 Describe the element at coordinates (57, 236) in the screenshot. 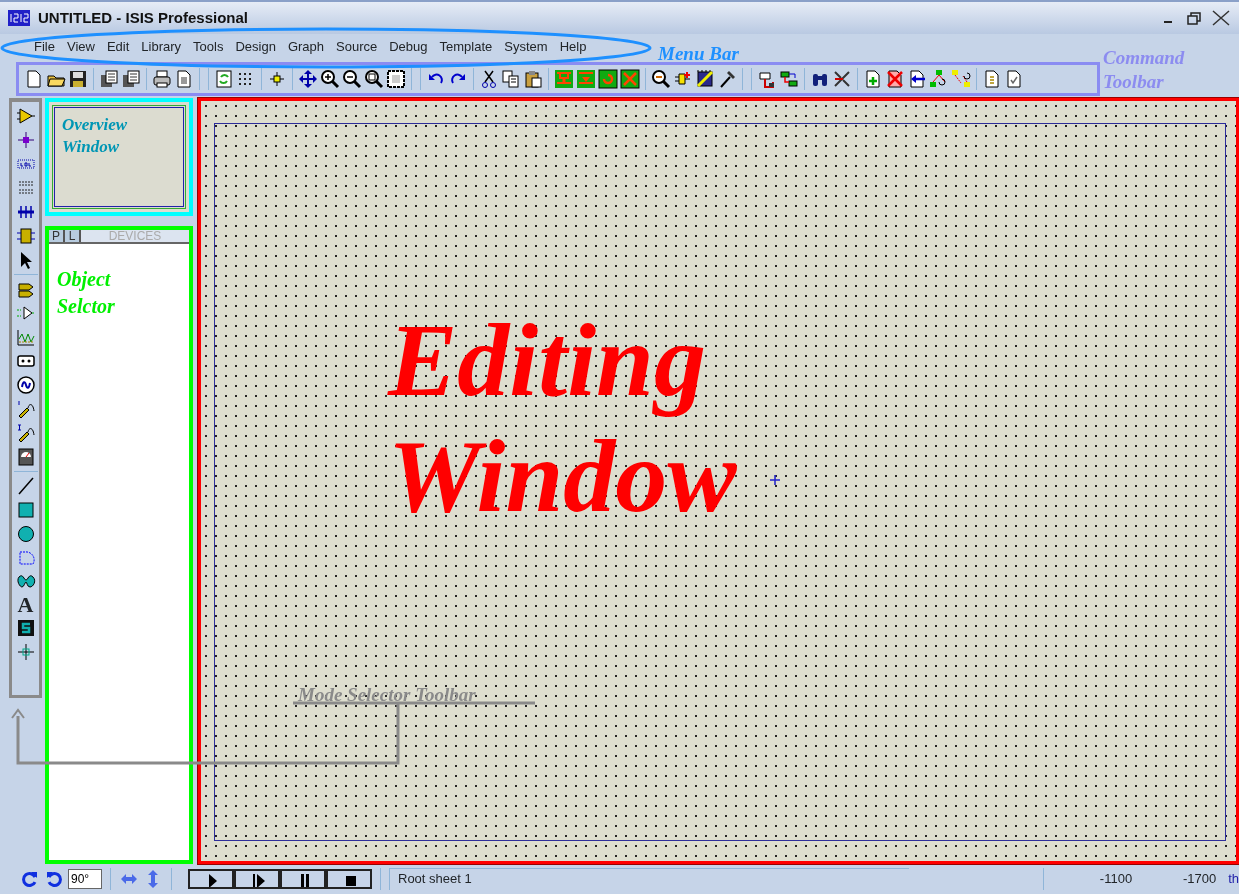

I see `selector-tab: P` at that location.